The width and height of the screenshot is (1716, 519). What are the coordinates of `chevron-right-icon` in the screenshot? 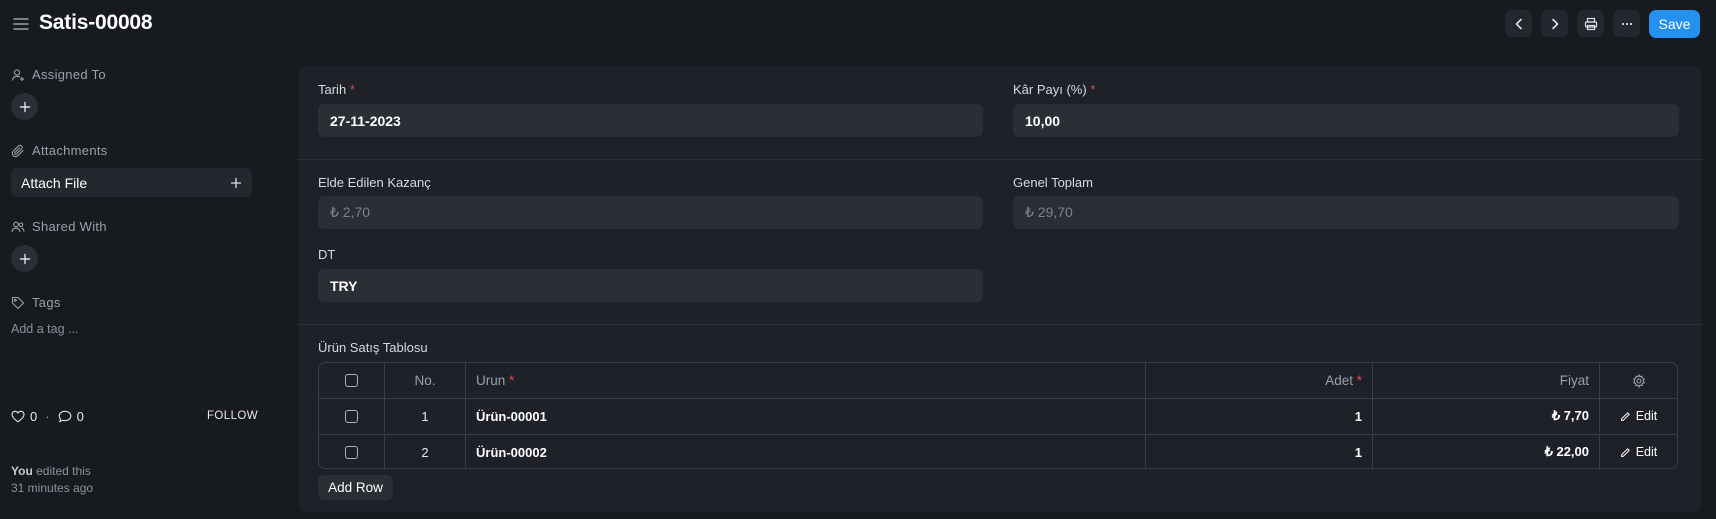 It's located at (1554, 23).